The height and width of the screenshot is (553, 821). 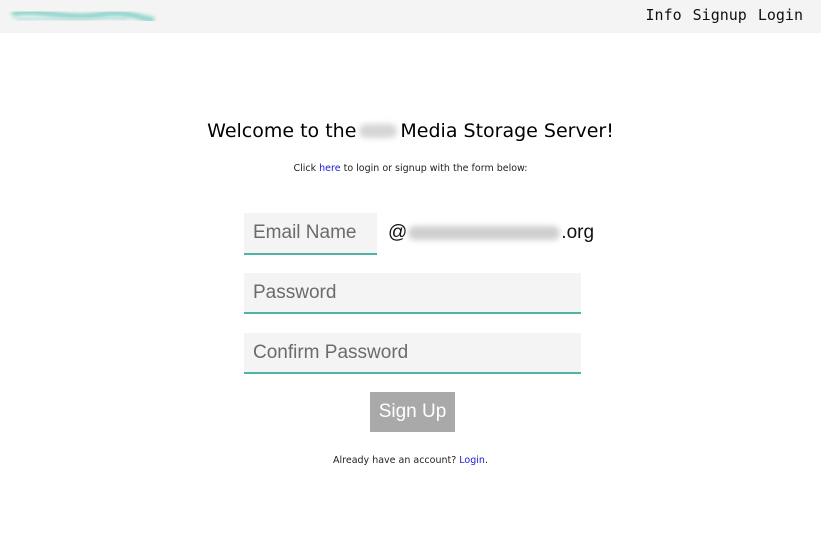 I want to click on redacted-domain, so click(x=484, y=233).